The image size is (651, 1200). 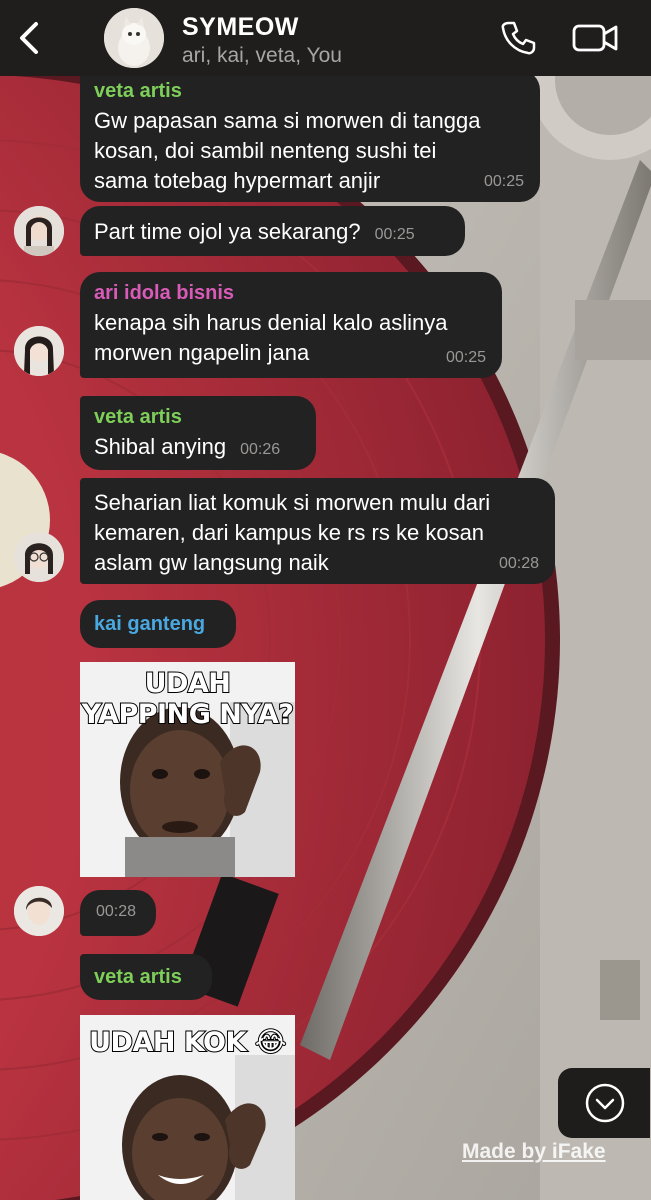 I want to click on sticker-caption: UDAH KOK 😂, so click(x=187, y=1042).